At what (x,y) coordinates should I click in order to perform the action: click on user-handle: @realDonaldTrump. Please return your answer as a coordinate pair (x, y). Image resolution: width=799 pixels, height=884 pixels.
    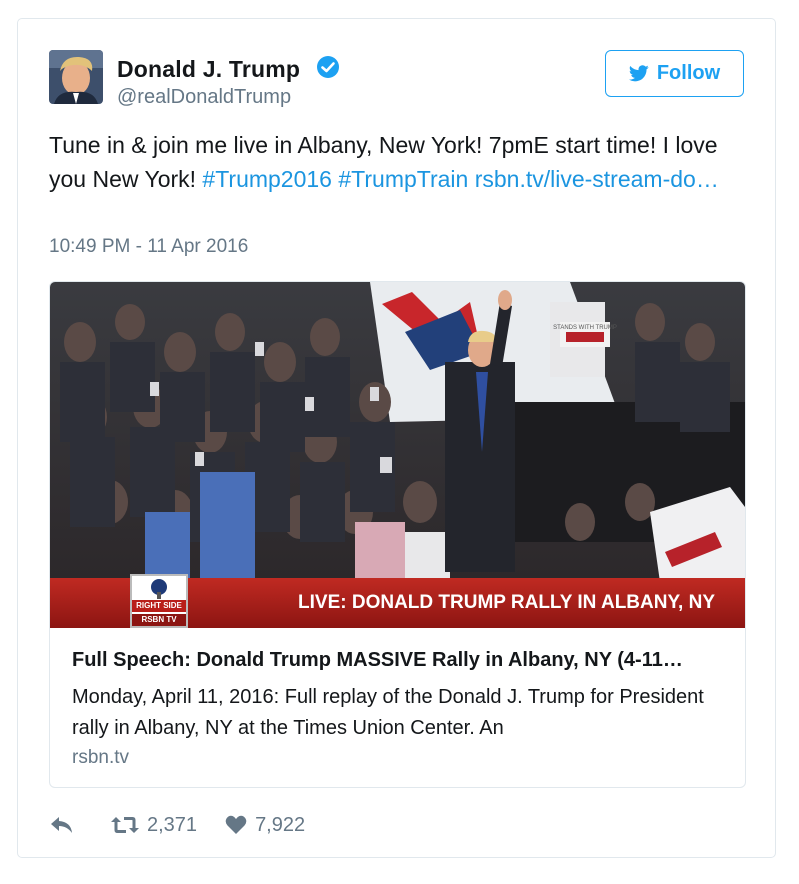
    Looking at the image, I should click on (204, 97).